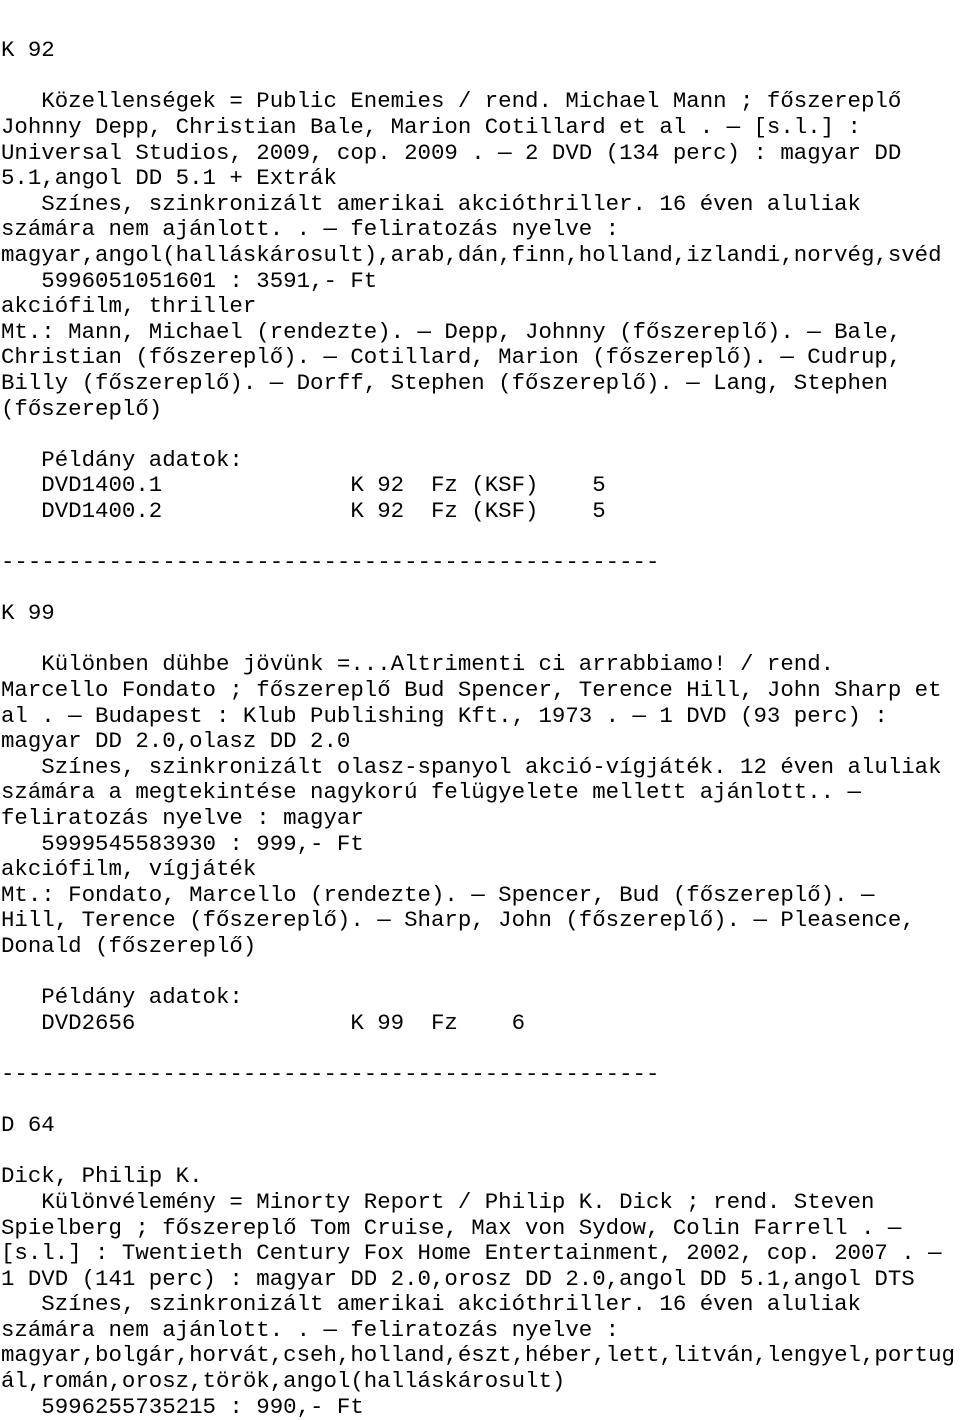 The image size is (960, 1420). What do you see at coordinates (129, 869) in the screenshot?
I see `text-line: akciófilm, vígjáték` at bounding box center [129, 869].